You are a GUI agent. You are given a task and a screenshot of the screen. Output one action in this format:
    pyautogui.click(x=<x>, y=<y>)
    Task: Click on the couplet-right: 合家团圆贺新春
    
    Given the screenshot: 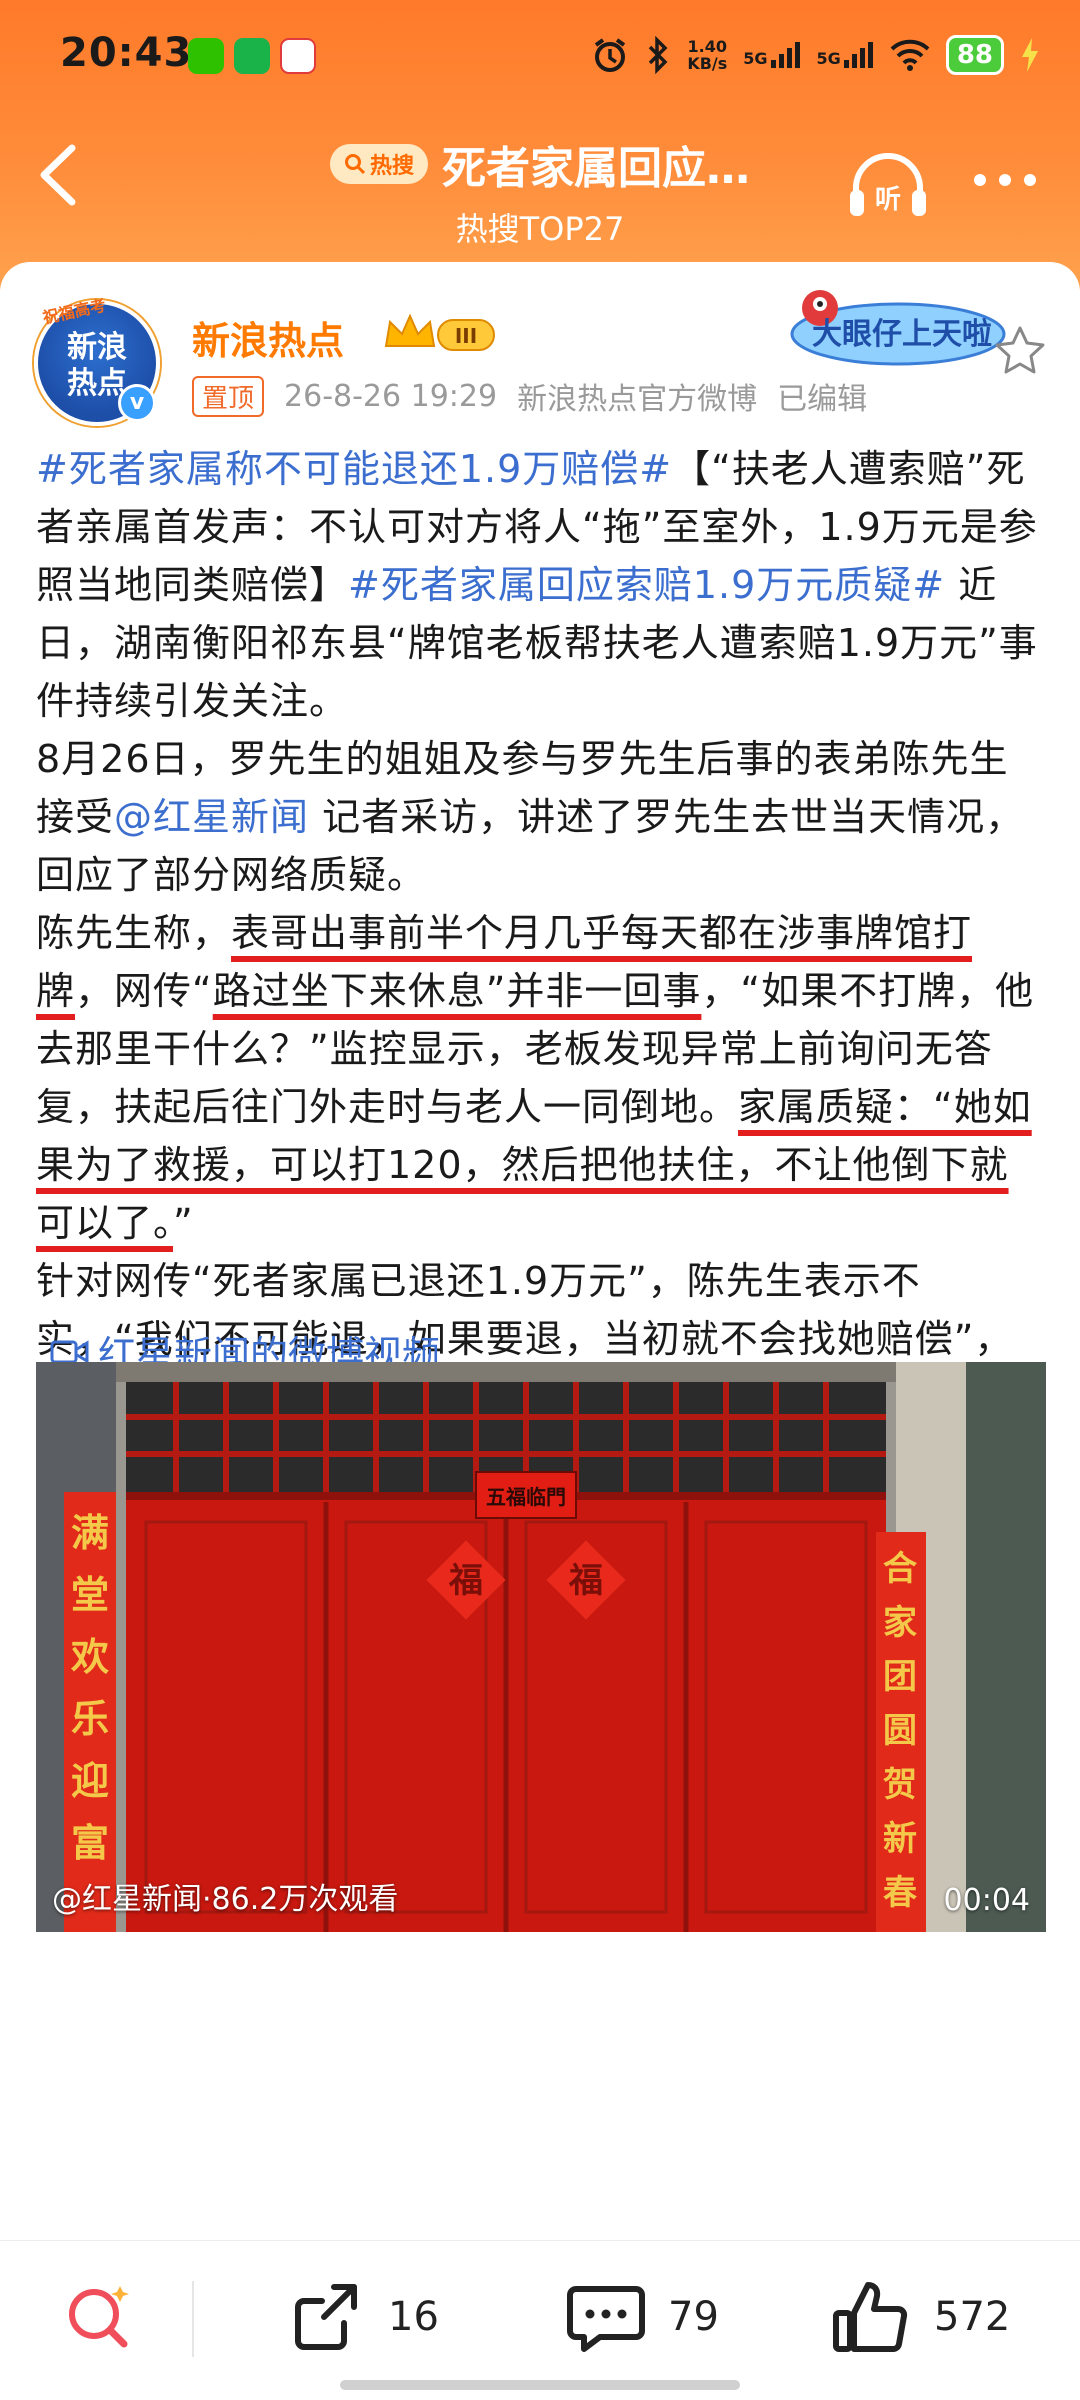 What is the action you would take?
    pyautogui.click(x=900, y=1731)
    